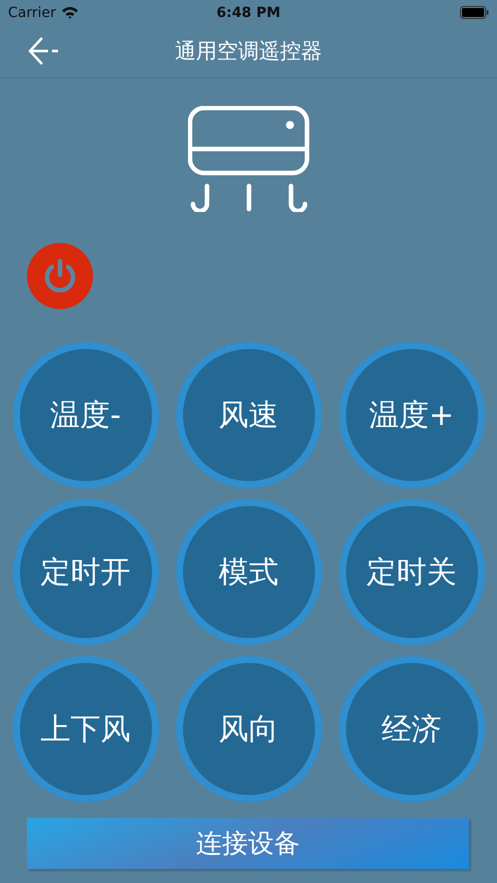 The width and height of the screenshot is (497, 883). Describe the element at coordinates (411, 415) in the screenshot. I see `remote-button: 温度+` at that location.